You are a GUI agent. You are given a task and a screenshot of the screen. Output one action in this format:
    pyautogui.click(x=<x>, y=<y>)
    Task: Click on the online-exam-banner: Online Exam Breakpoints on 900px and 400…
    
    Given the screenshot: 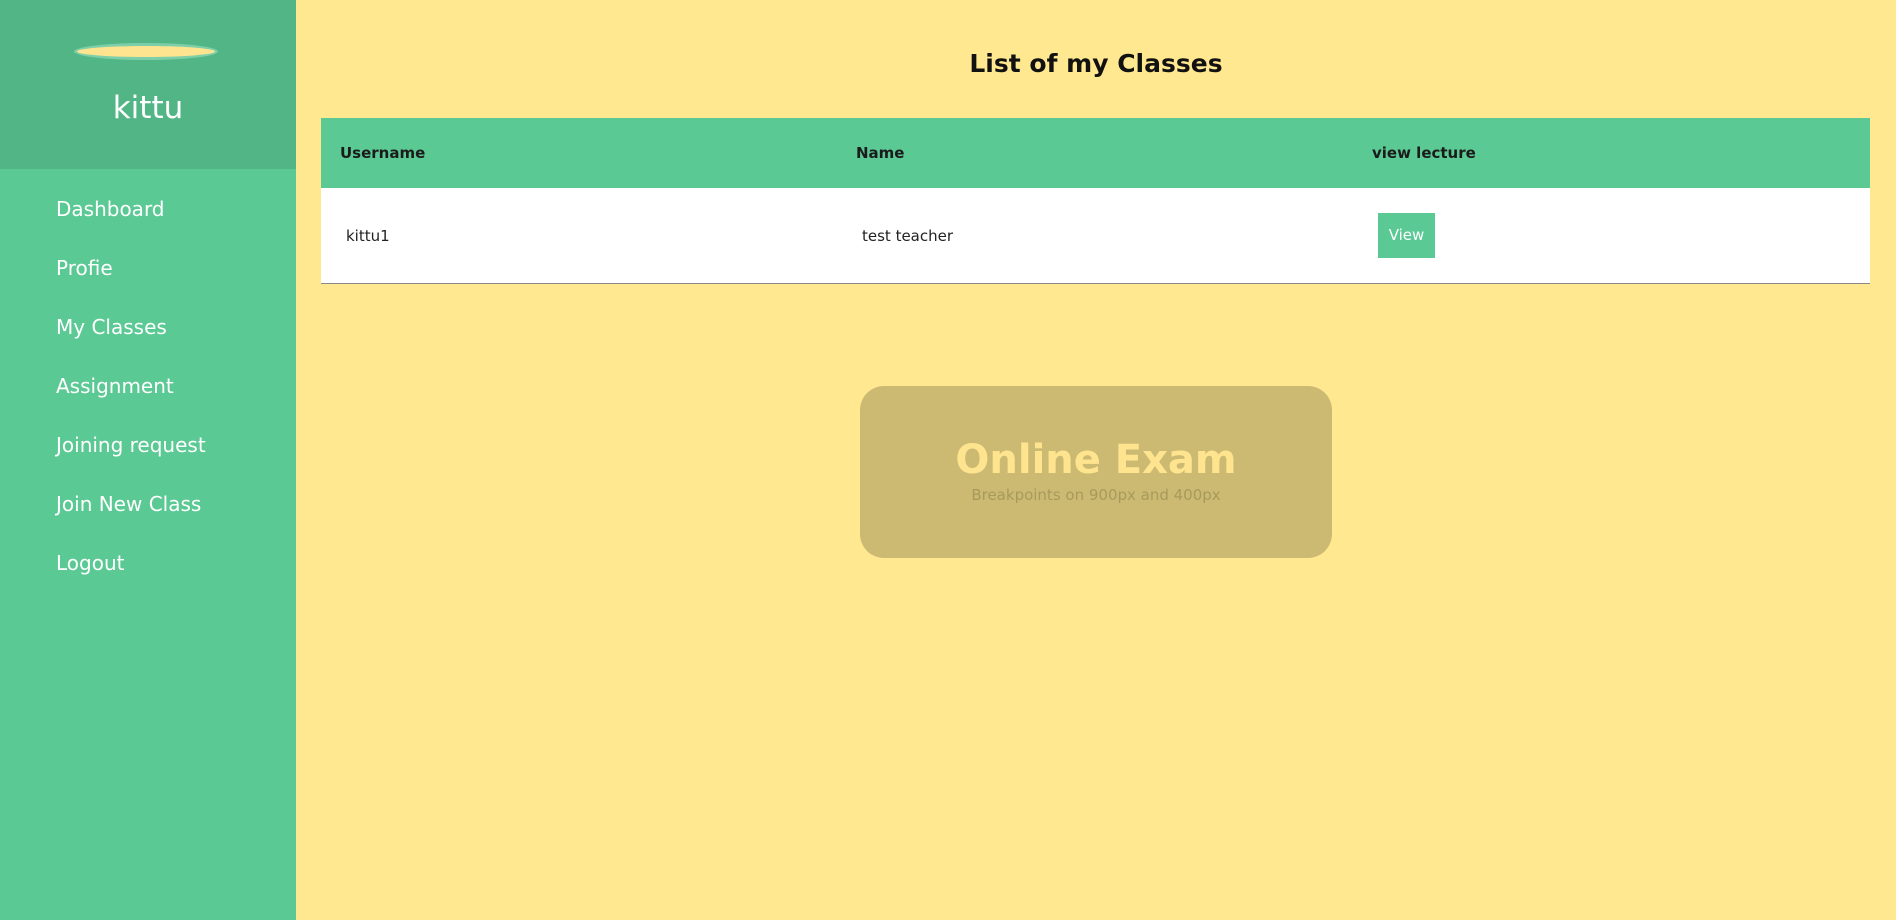 What is the action you would take?
    pyautogui.click(x=1096, y=472)
    